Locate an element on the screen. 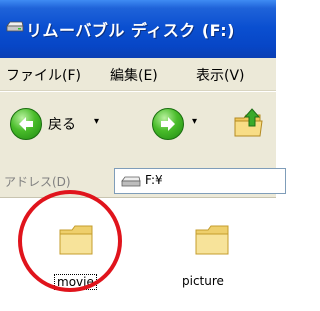 The width and height of the screenshot is (320, 311). forward-dropdown-icon: ▾ is located at coordinates (194, 121).